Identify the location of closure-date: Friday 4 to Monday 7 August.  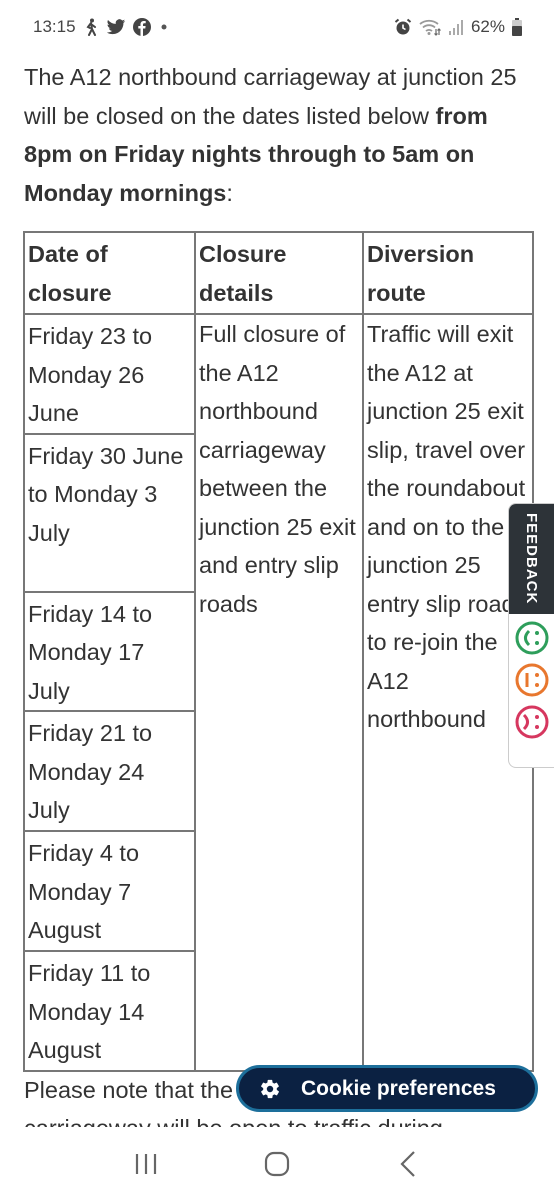
(109, 891).